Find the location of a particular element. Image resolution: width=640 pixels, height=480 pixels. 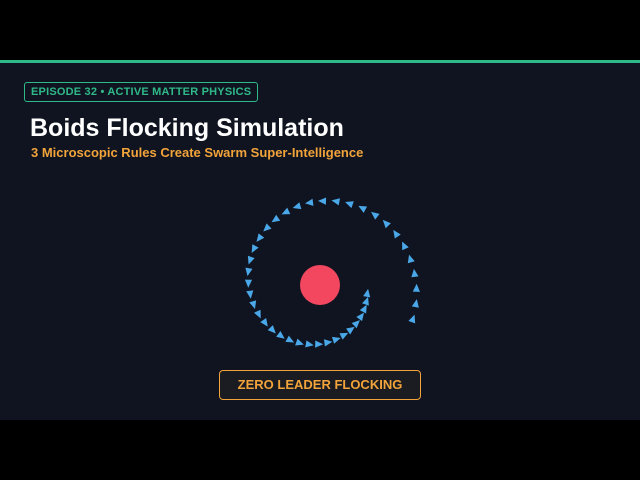

caption-badge: ZERO LEADER FLOCKING is located at coordinates (320, 385).